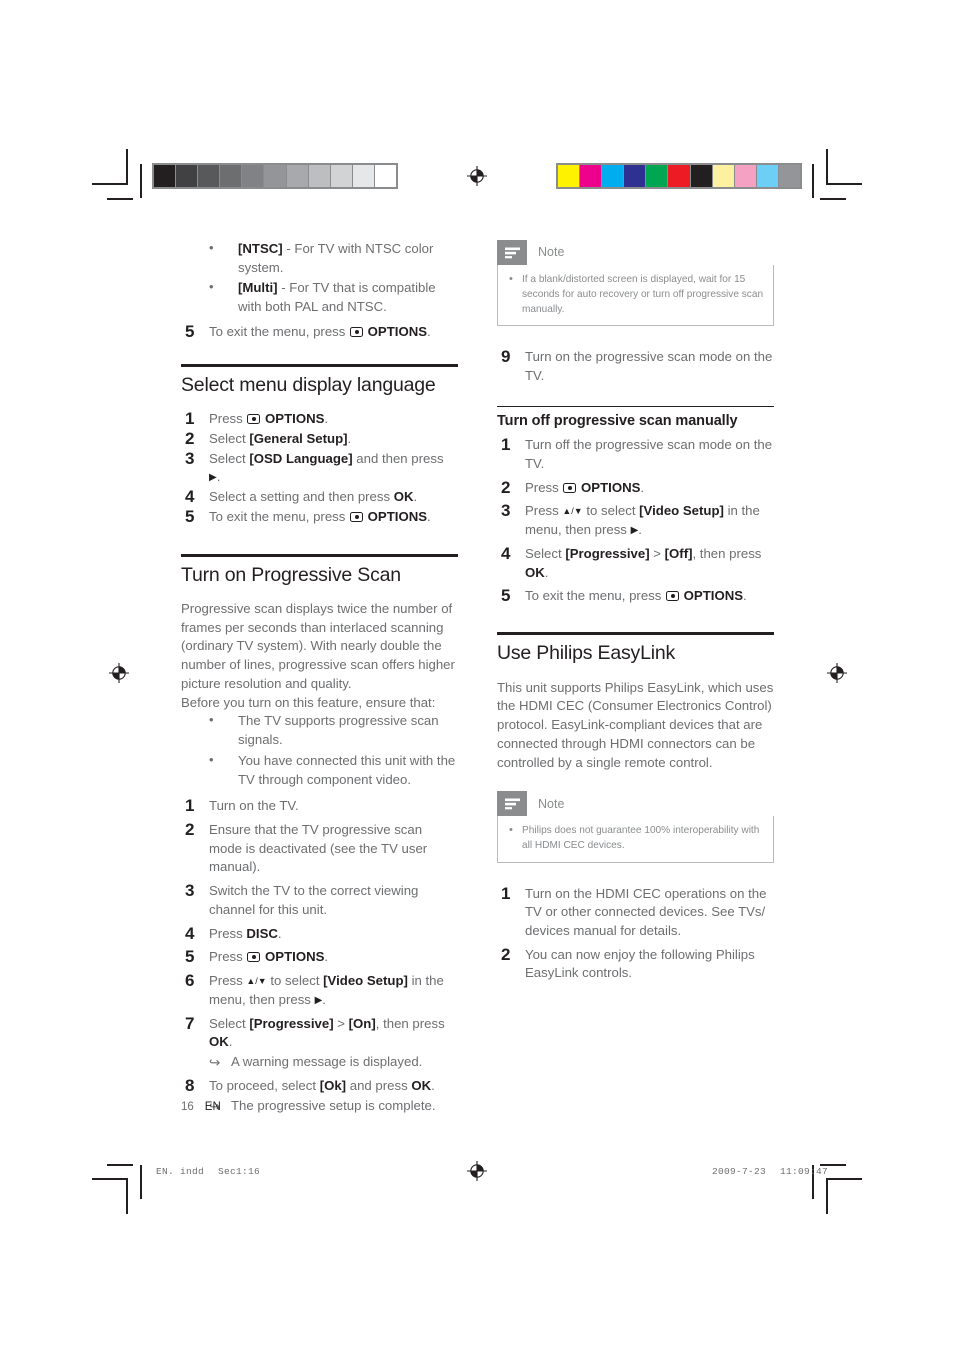  I want to click on step-prog-4: Press DISC., so click(319, 934).